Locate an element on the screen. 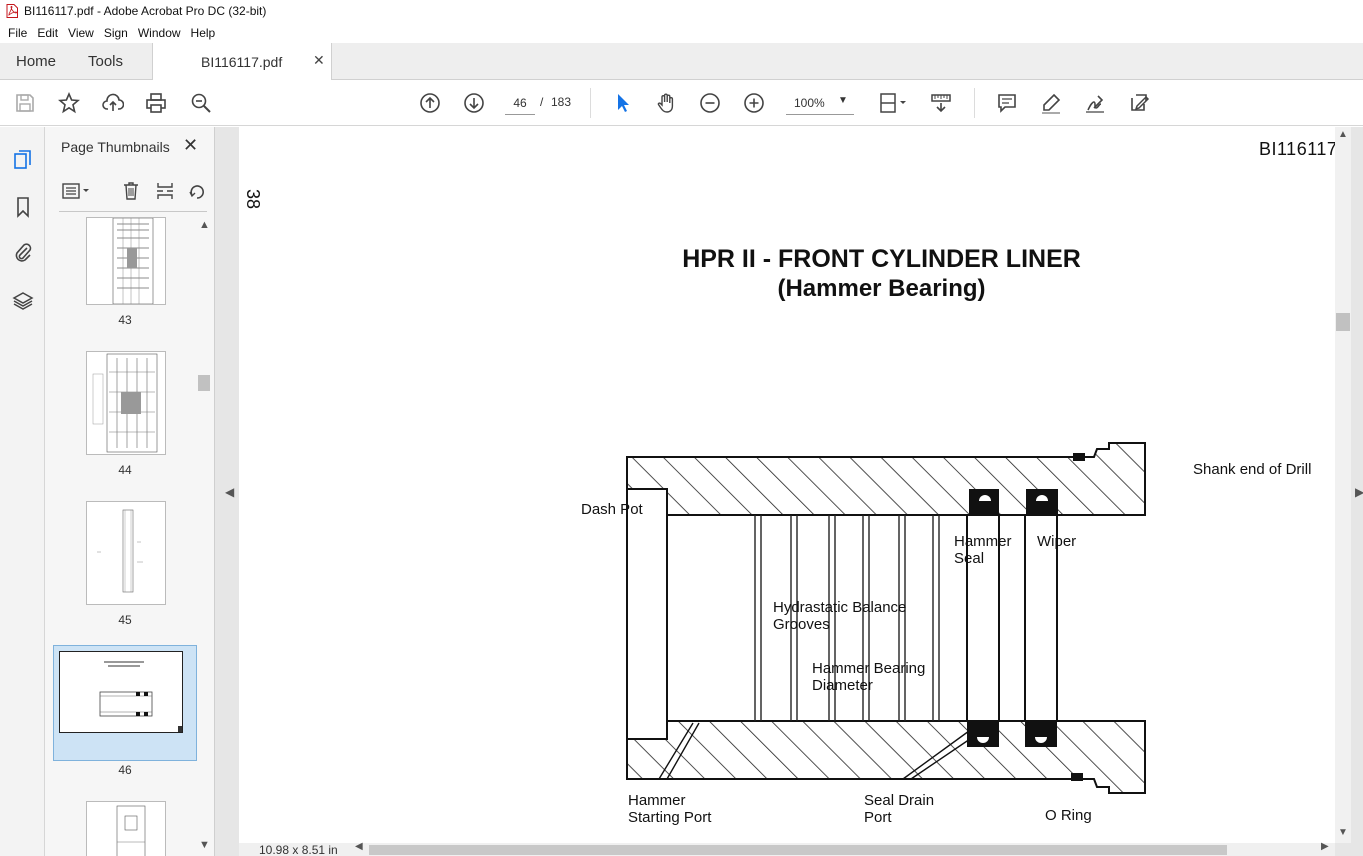  zoom-out-icon is located at coordinates (710, 103).